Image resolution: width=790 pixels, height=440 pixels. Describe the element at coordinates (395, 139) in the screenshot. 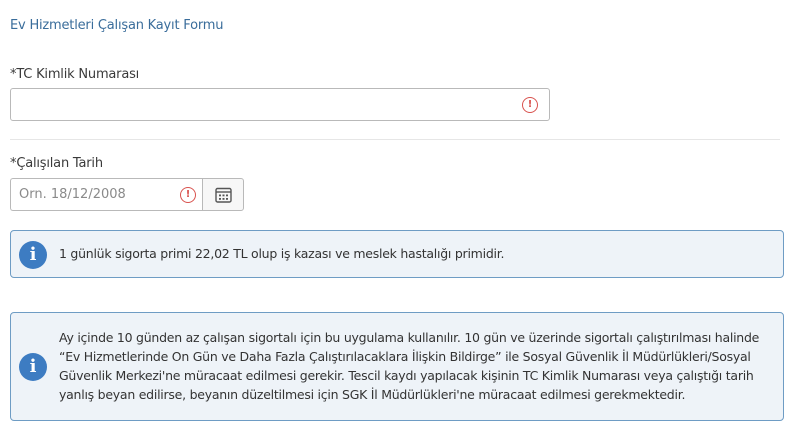

I see `divider` at that location.